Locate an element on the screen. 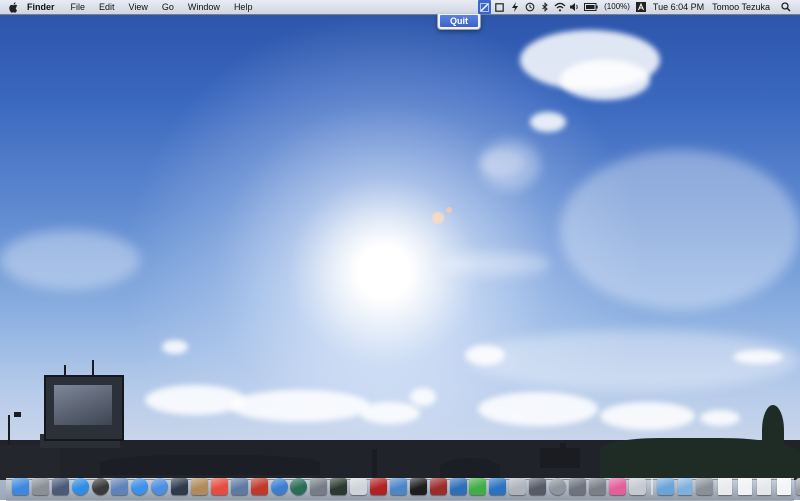 The height and width of the screenshot is (501, 800). dock-iphoto-icon is located at coordinates (239, 486).